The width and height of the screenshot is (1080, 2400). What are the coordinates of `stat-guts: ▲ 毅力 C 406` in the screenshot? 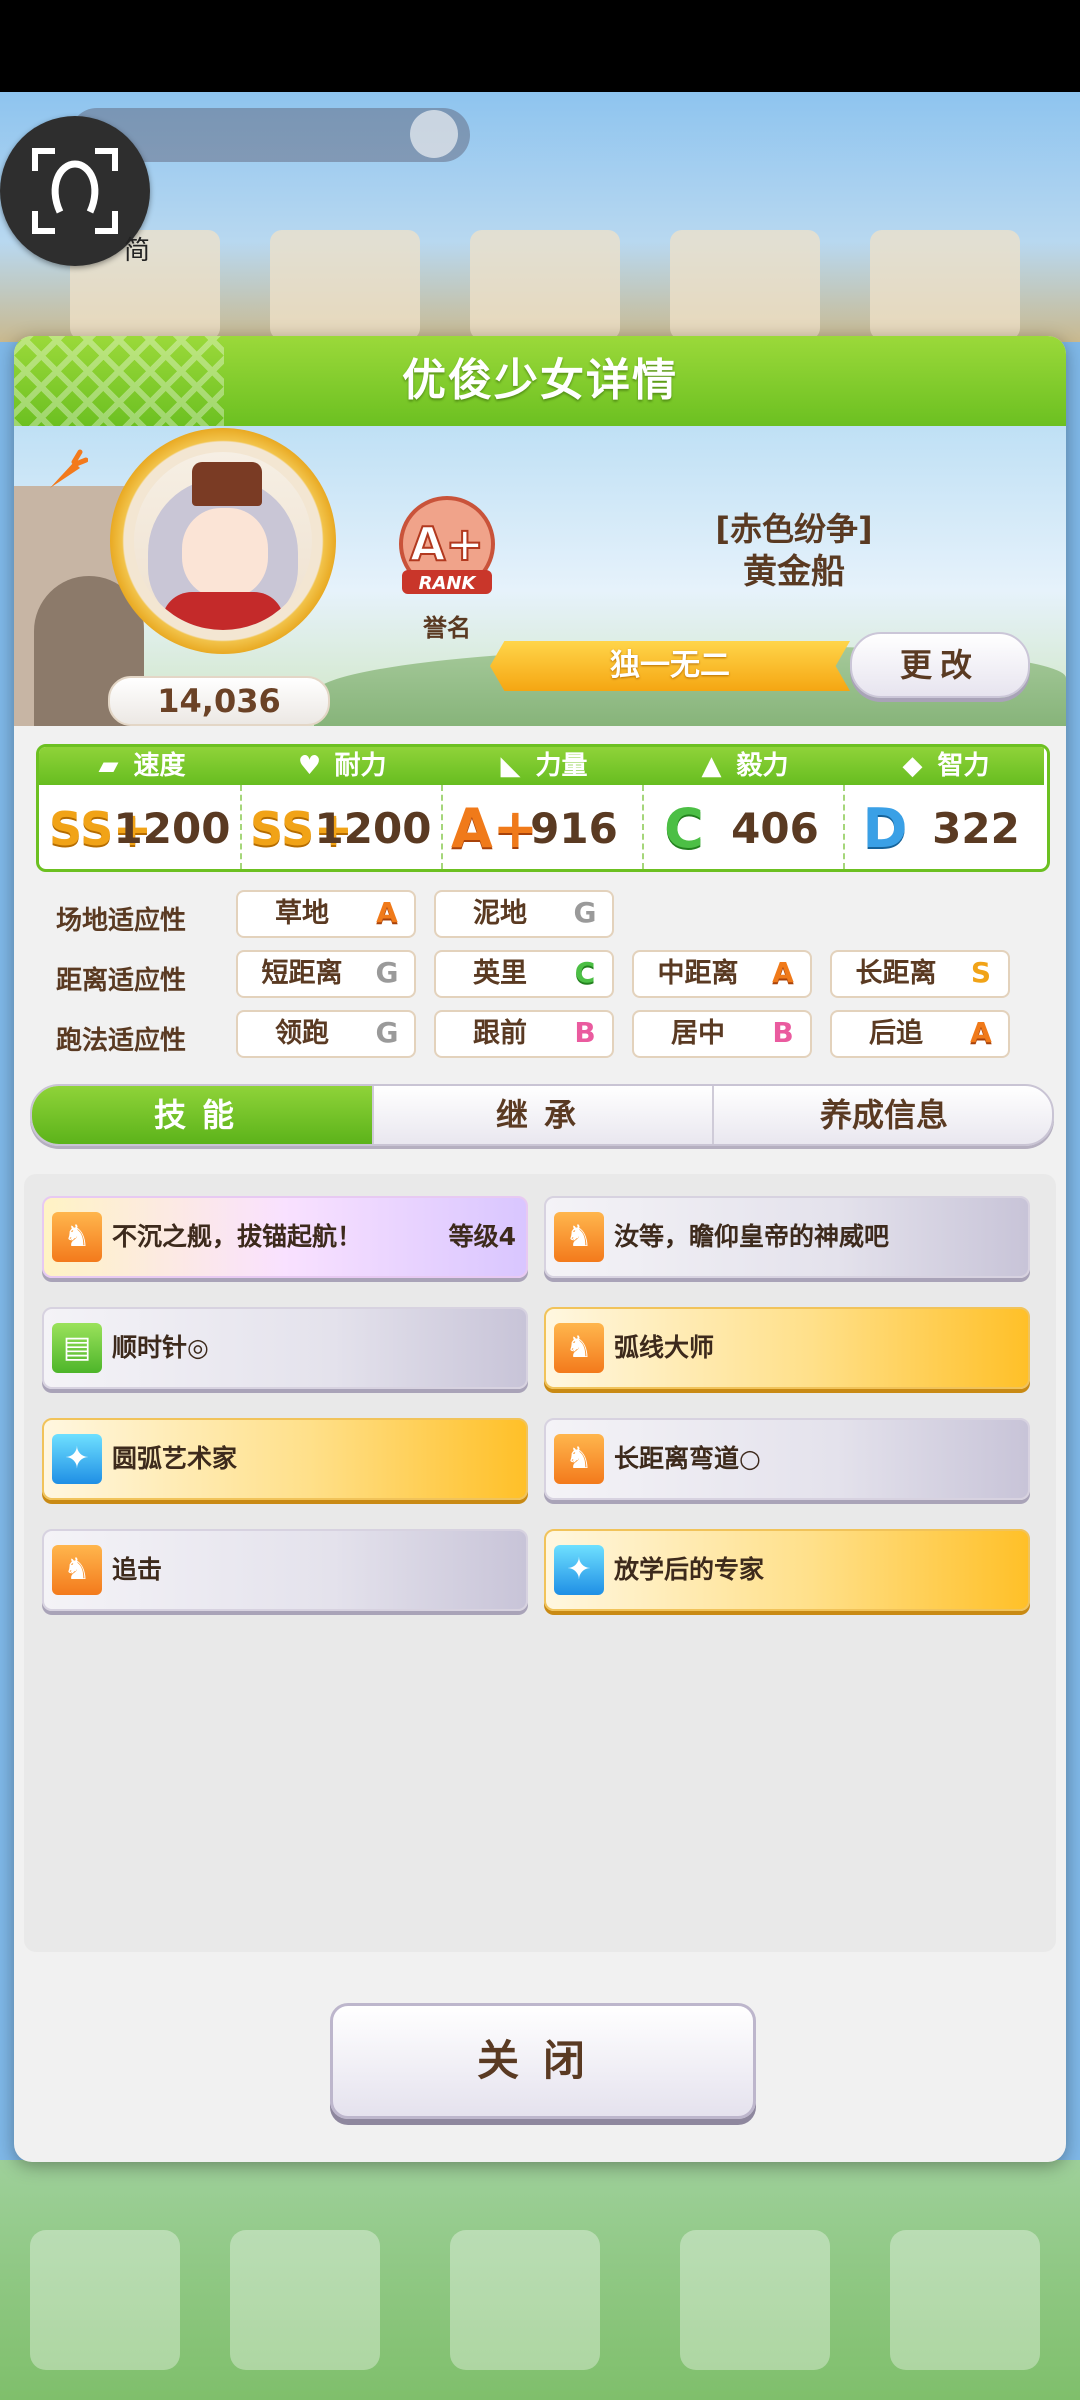 It's located at (743, 808).